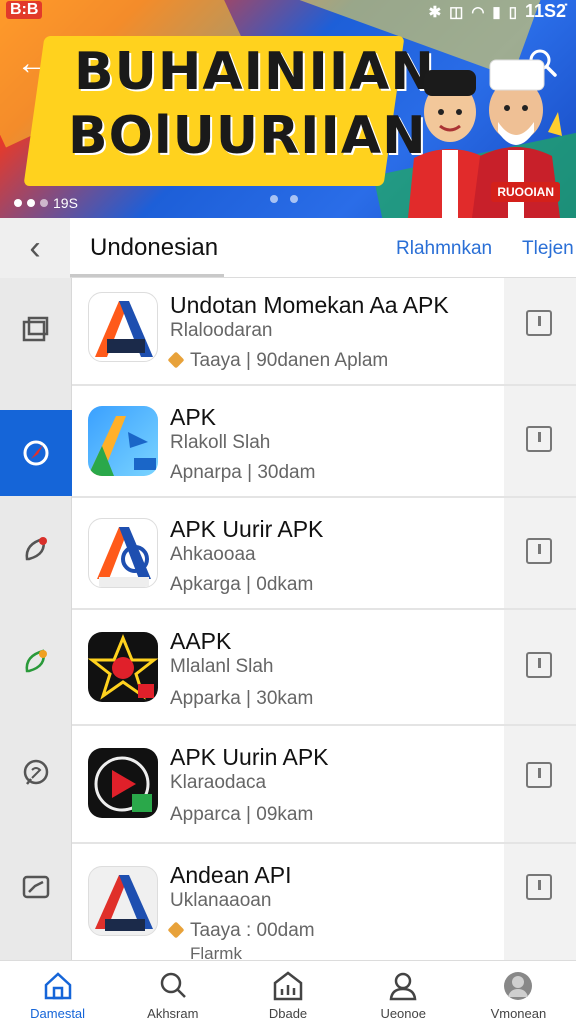 Image resolution: width=576 pixels, height=1024 pixels. Describe the element at coordinates (525, 192) in the screenshot. I see `banner-badge: RUOOIAN` at that location.